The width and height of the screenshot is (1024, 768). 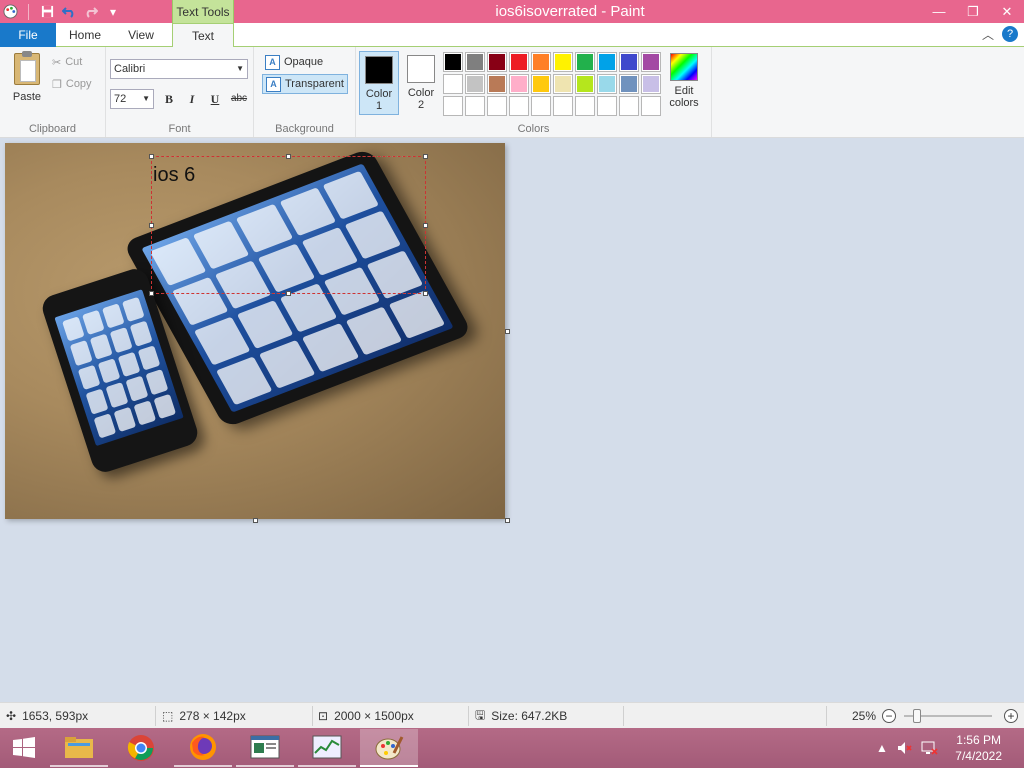 I want to click on color2-button: Color 2, so click(x=421, y=83).